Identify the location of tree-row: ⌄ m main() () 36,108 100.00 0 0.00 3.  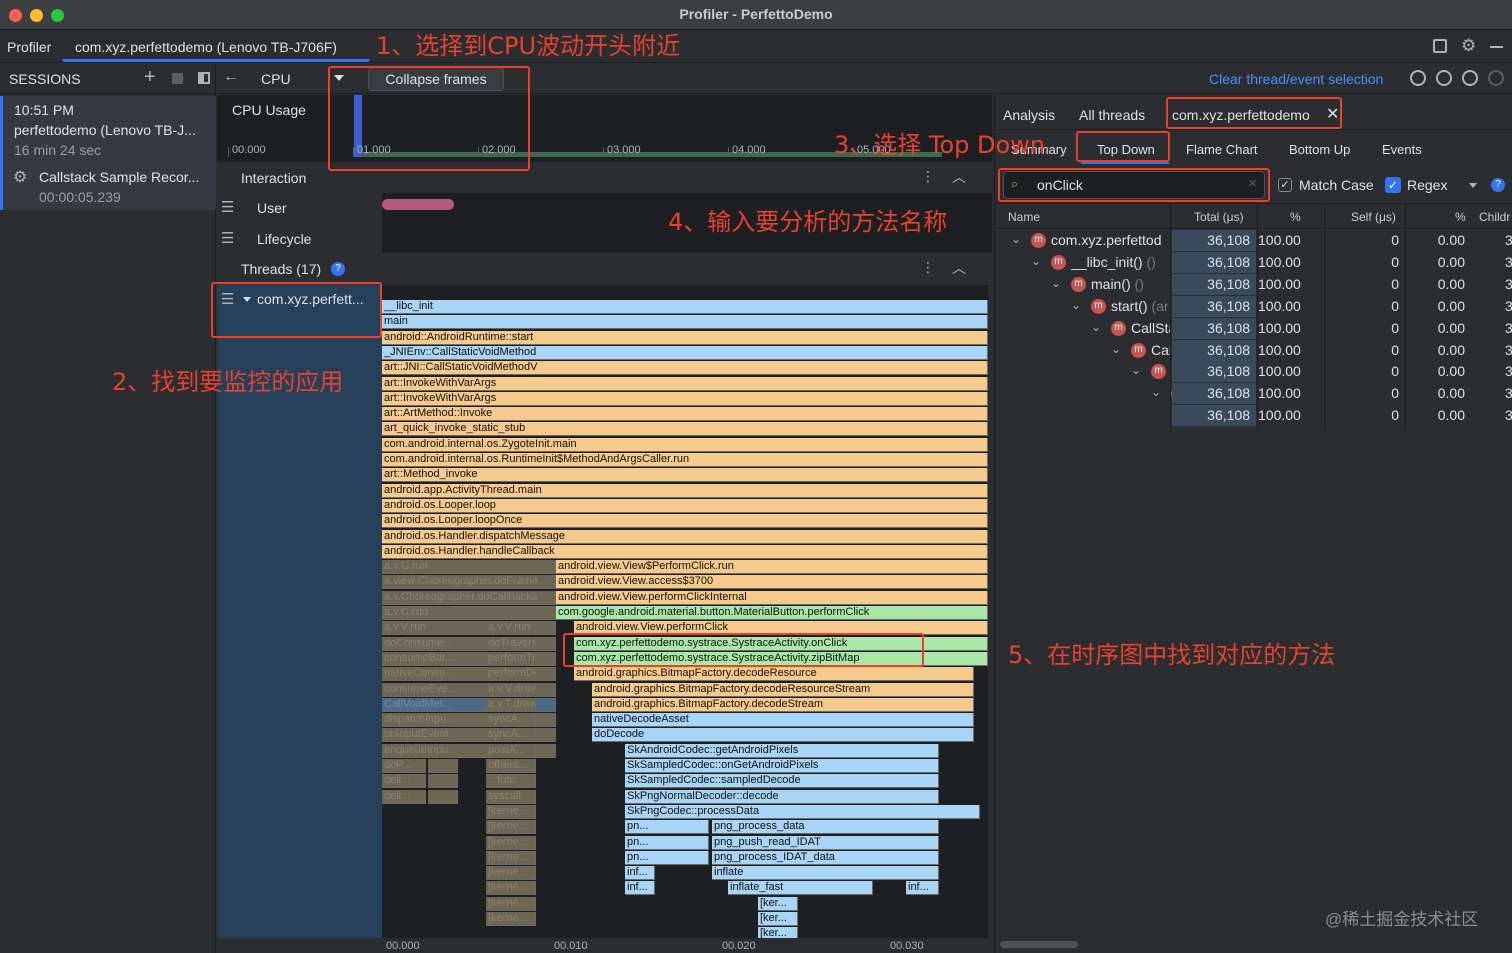
(1253, 284).